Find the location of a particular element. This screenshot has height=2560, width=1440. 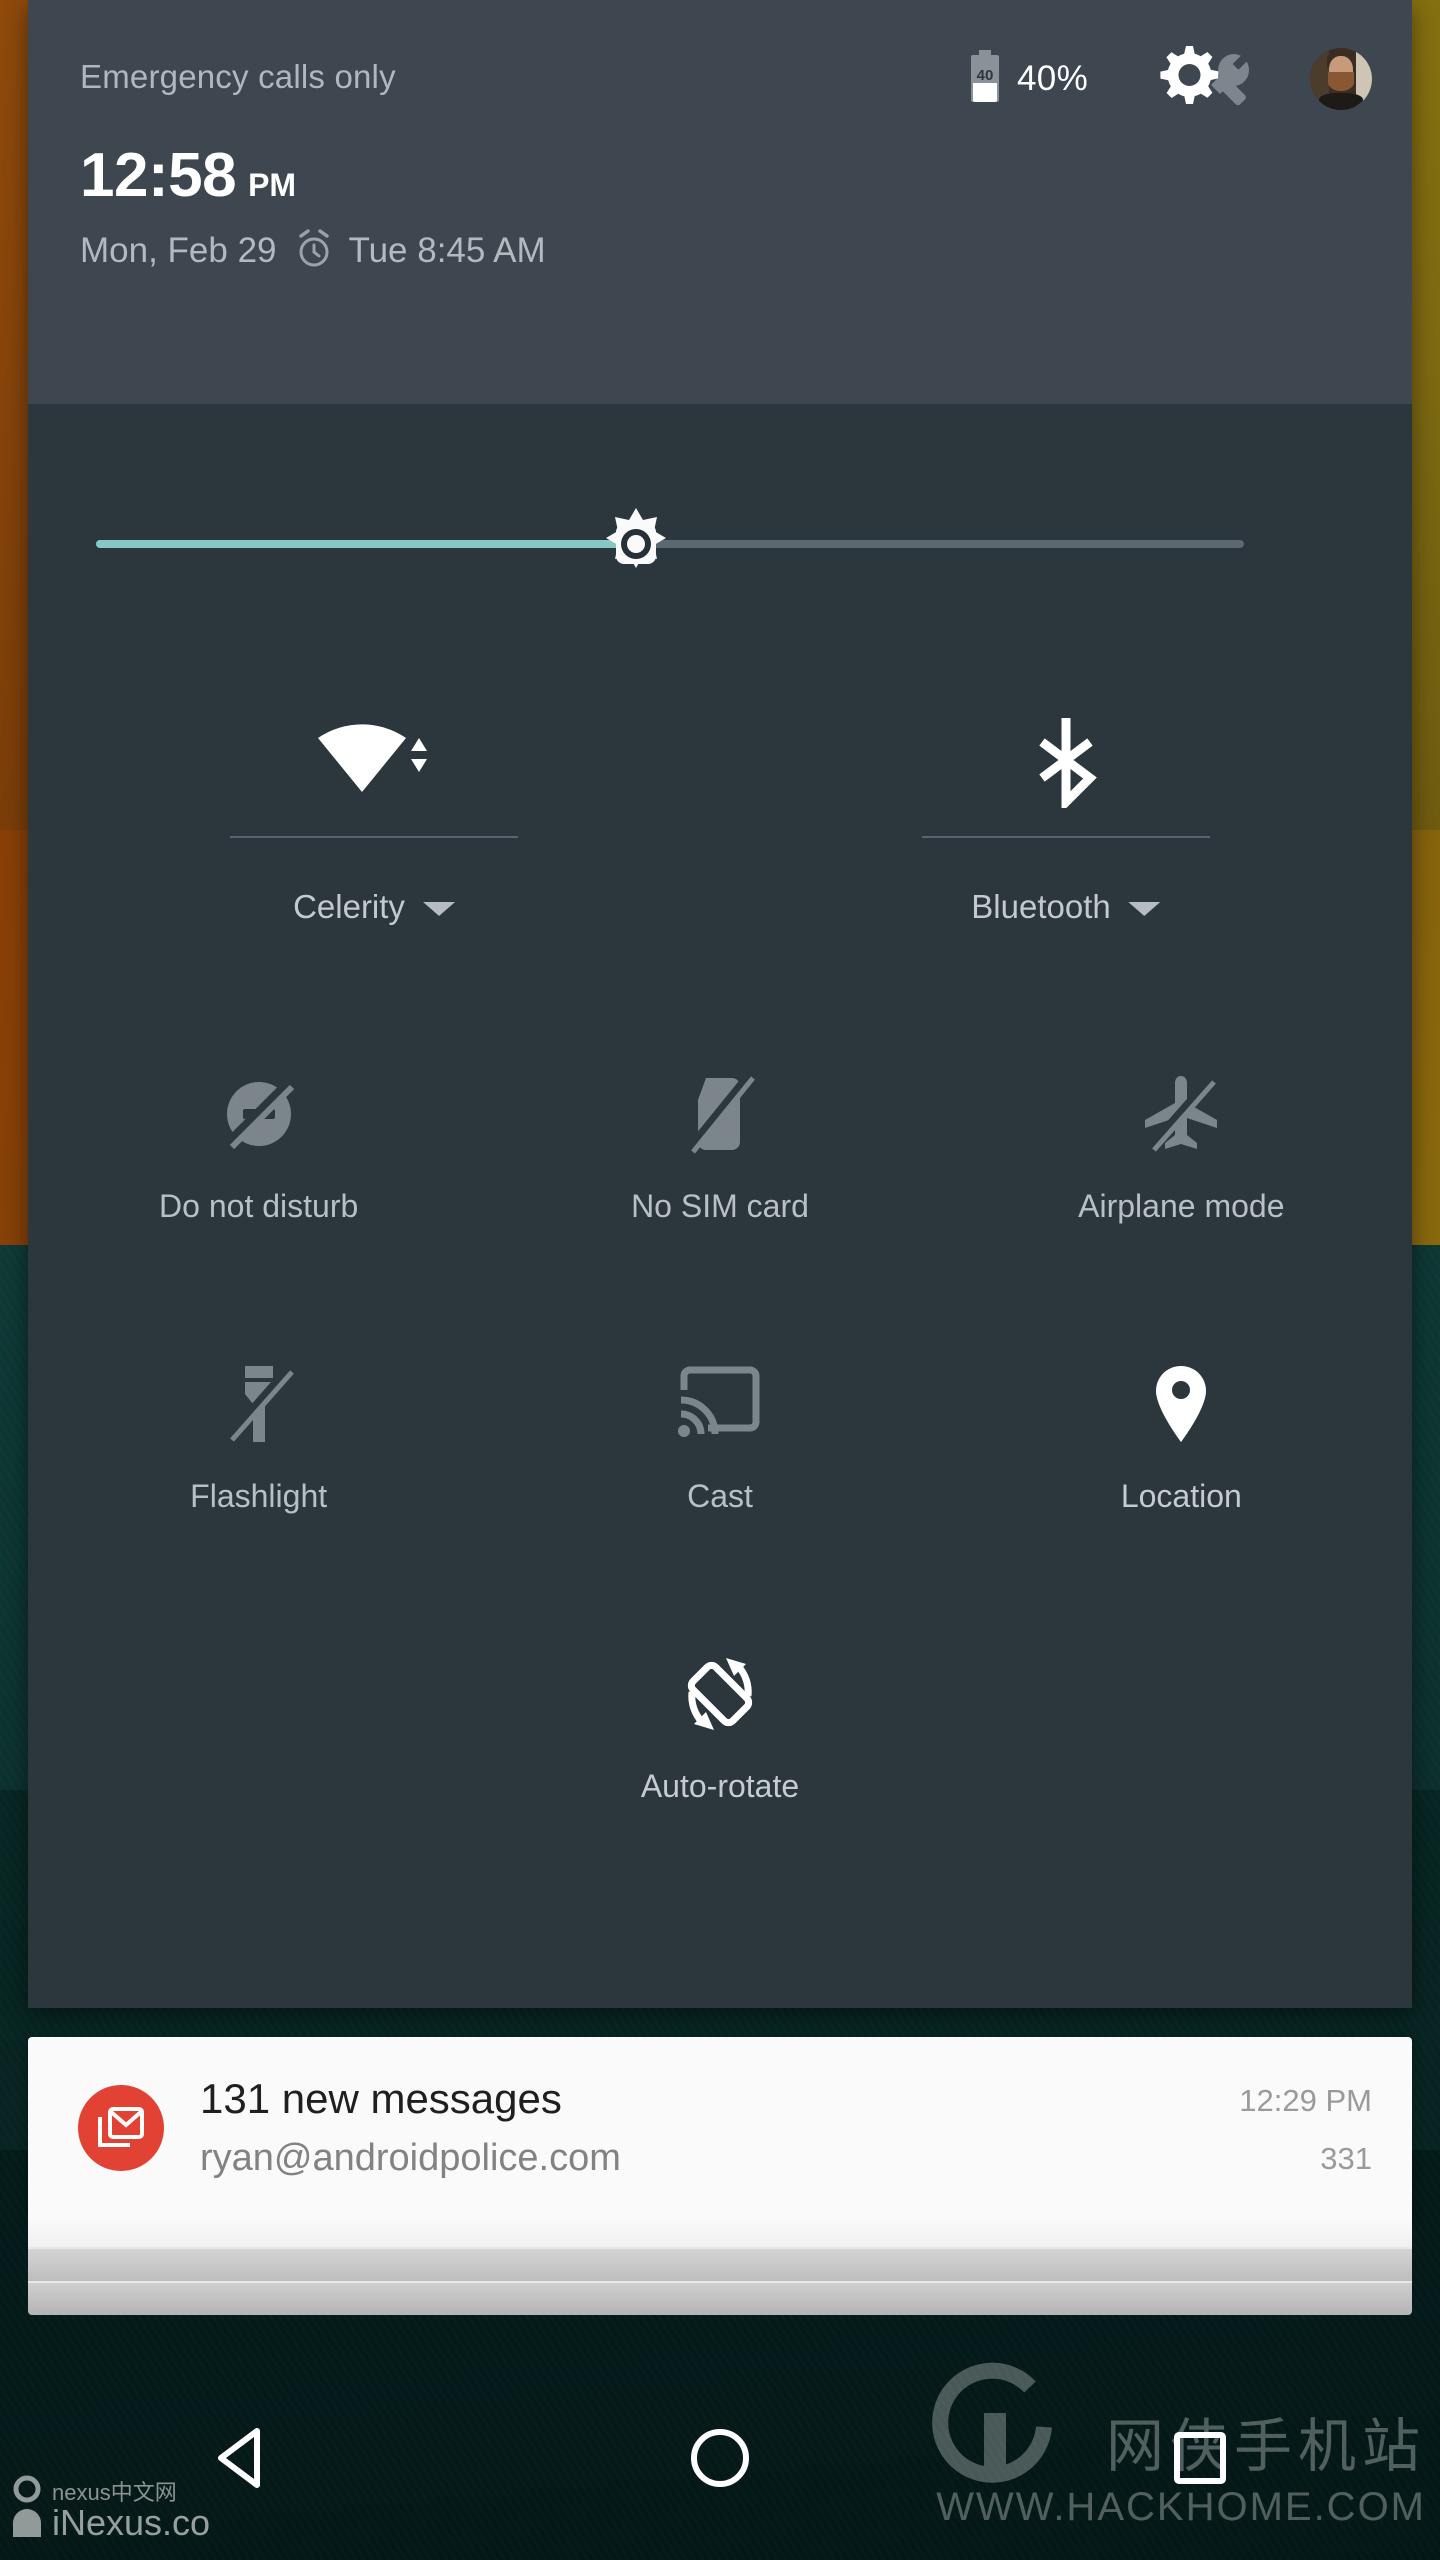

tile-label: Cast is located at coordinates (720, 1496).